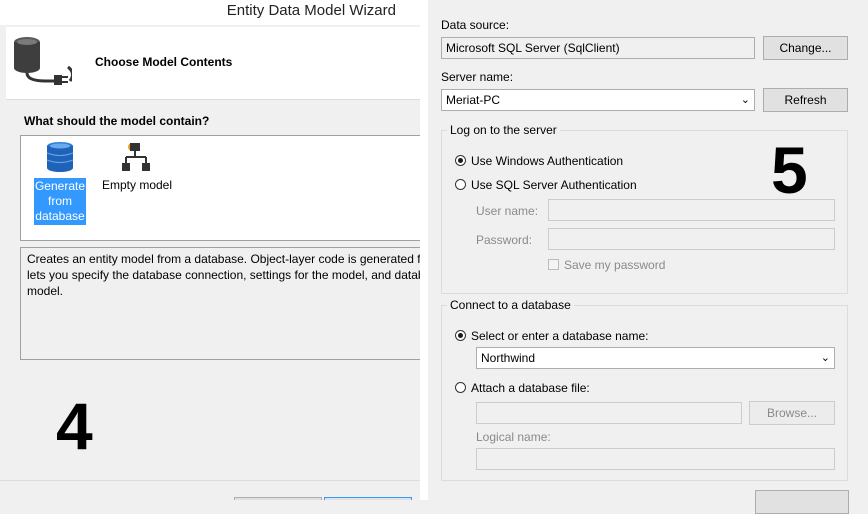  Describe the element at coordinates (117, 121) in the screenshot. I see `model-question-label: What should the model contain?` at that location.